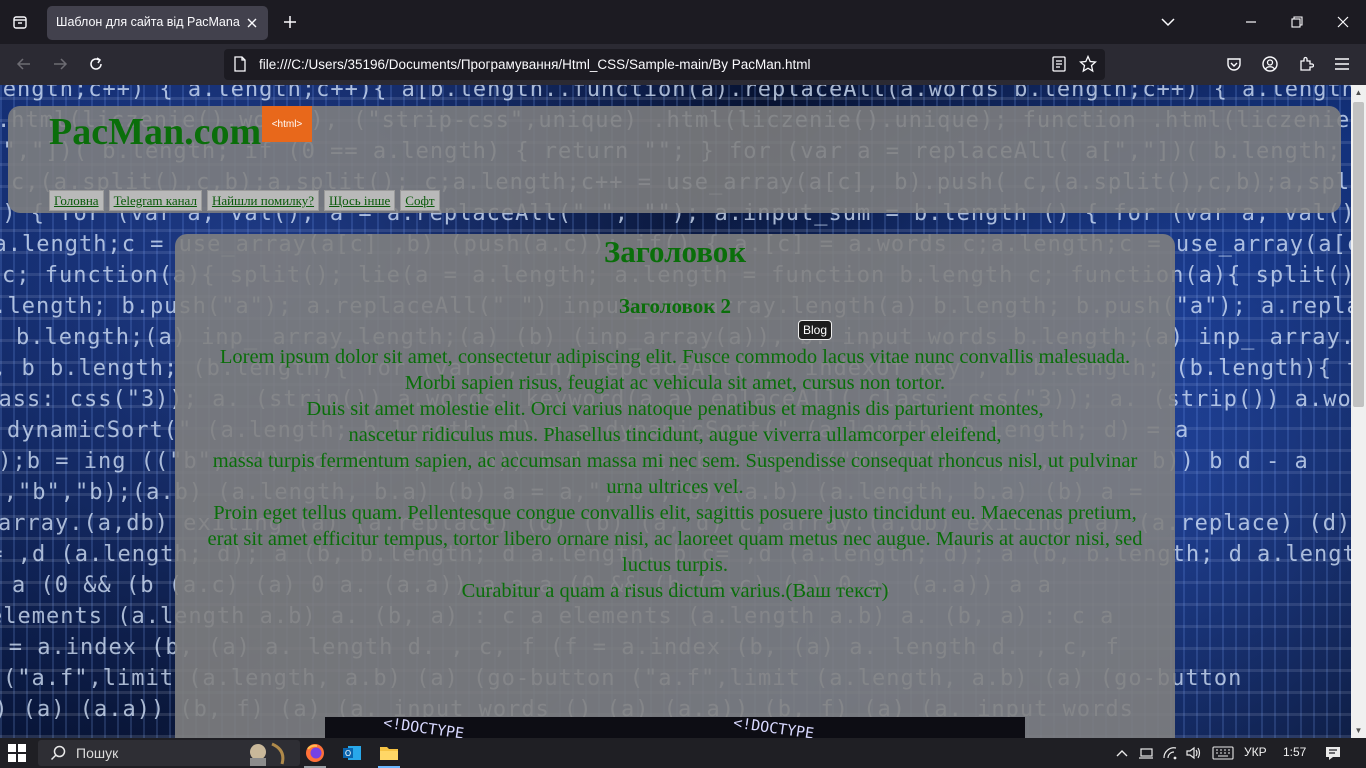  I want to click on search-icon, so click(58, 755).